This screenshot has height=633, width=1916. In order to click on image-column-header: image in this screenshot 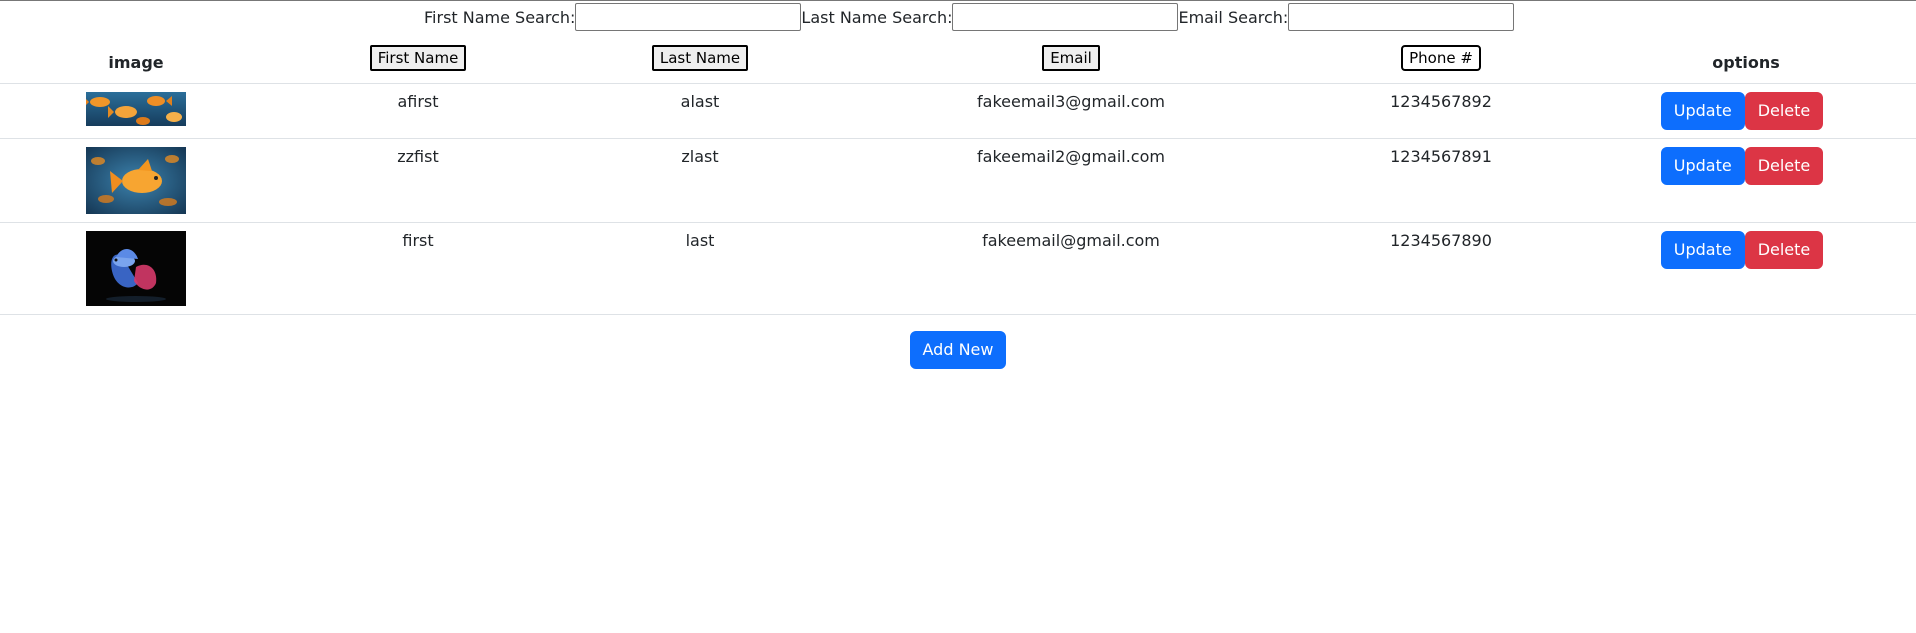, I will do `click(136, 61)`.